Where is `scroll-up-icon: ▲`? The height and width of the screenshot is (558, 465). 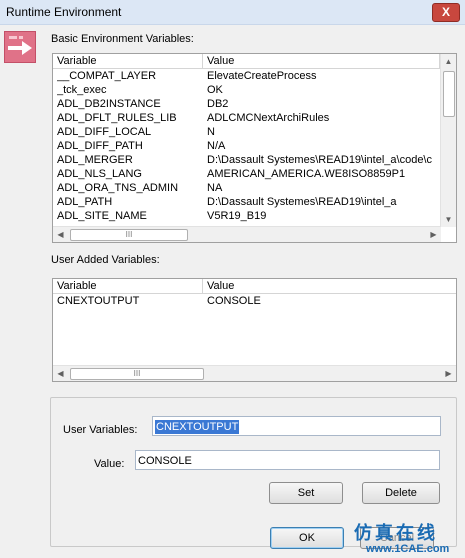
scroll-up-icon: ▲ is located at coordinates (448, 61).